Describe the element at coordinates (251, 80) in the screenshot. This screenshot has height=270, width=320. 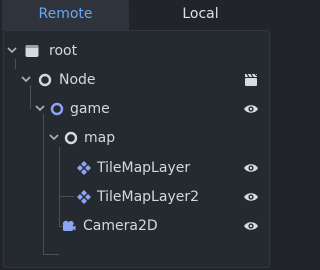
I see `clapperboard-icon` at that location.